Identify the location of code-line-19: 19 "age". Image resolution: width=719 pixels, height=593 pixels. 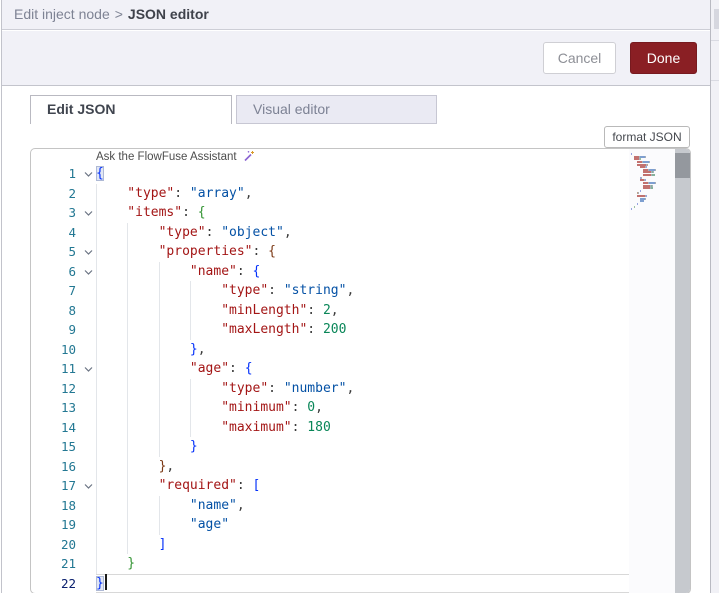
(330, 525).